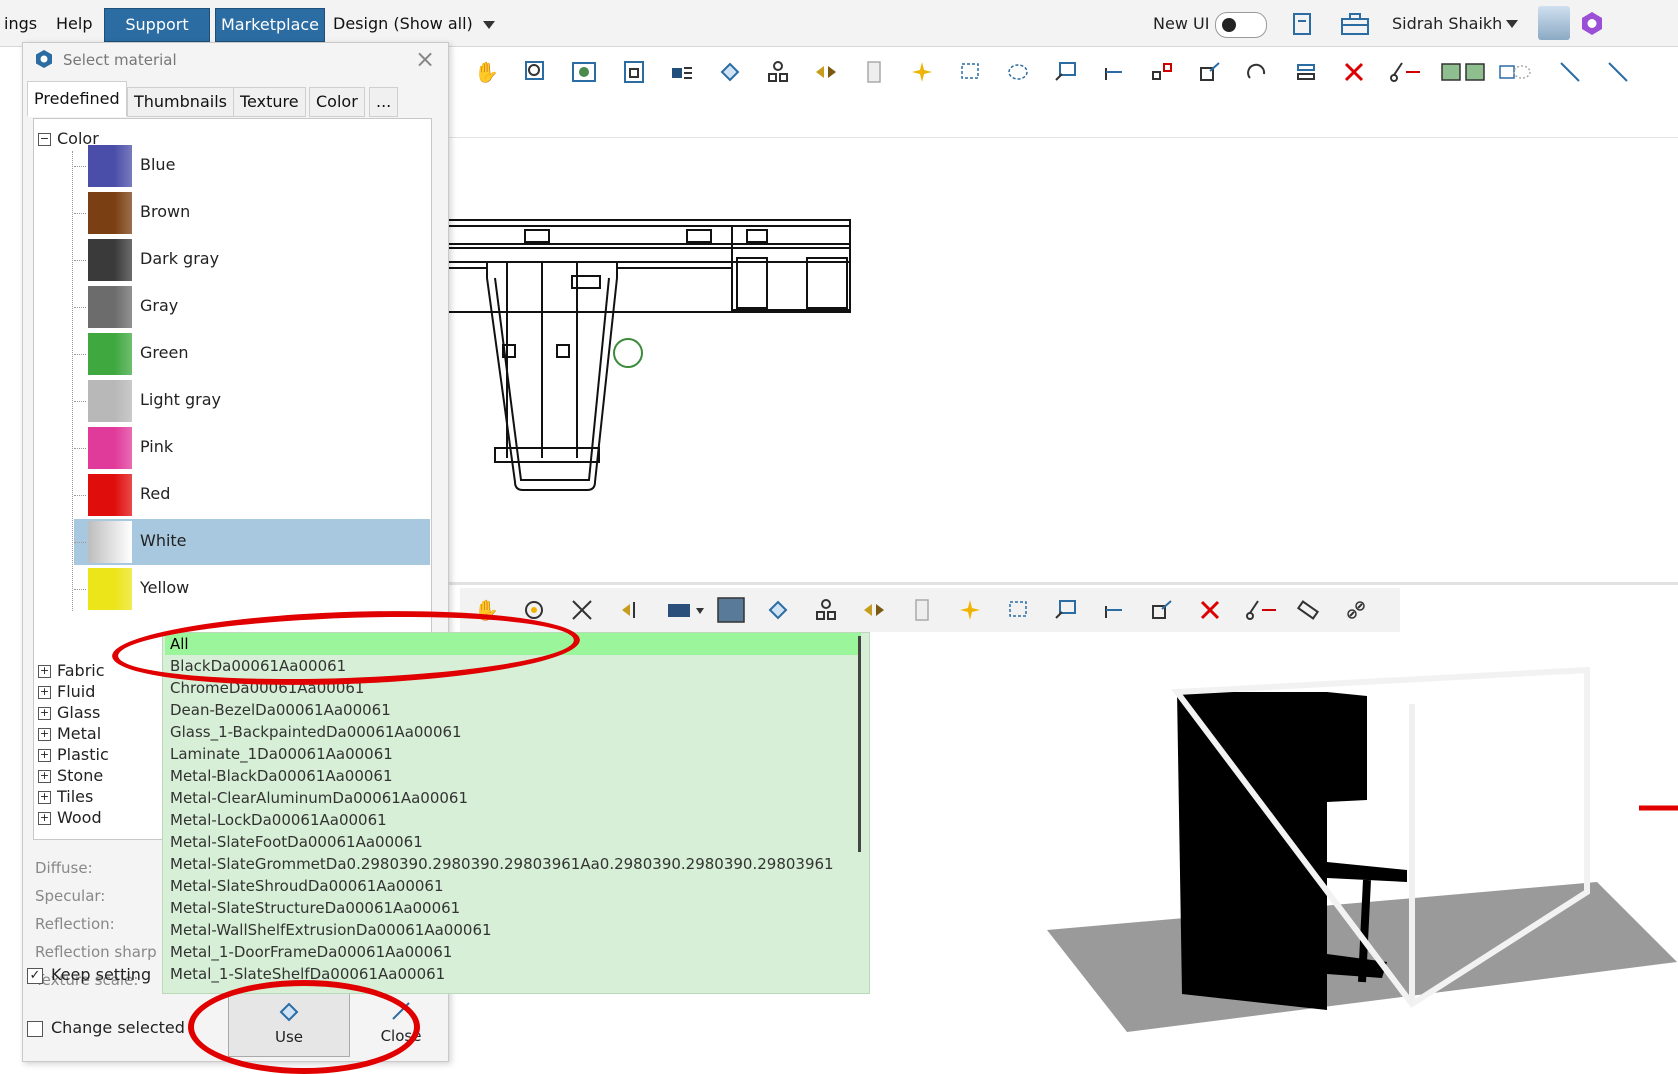 This screenshot has width=1678, height=1074. I want to click on zoom-window-icon, so click(536, 72).